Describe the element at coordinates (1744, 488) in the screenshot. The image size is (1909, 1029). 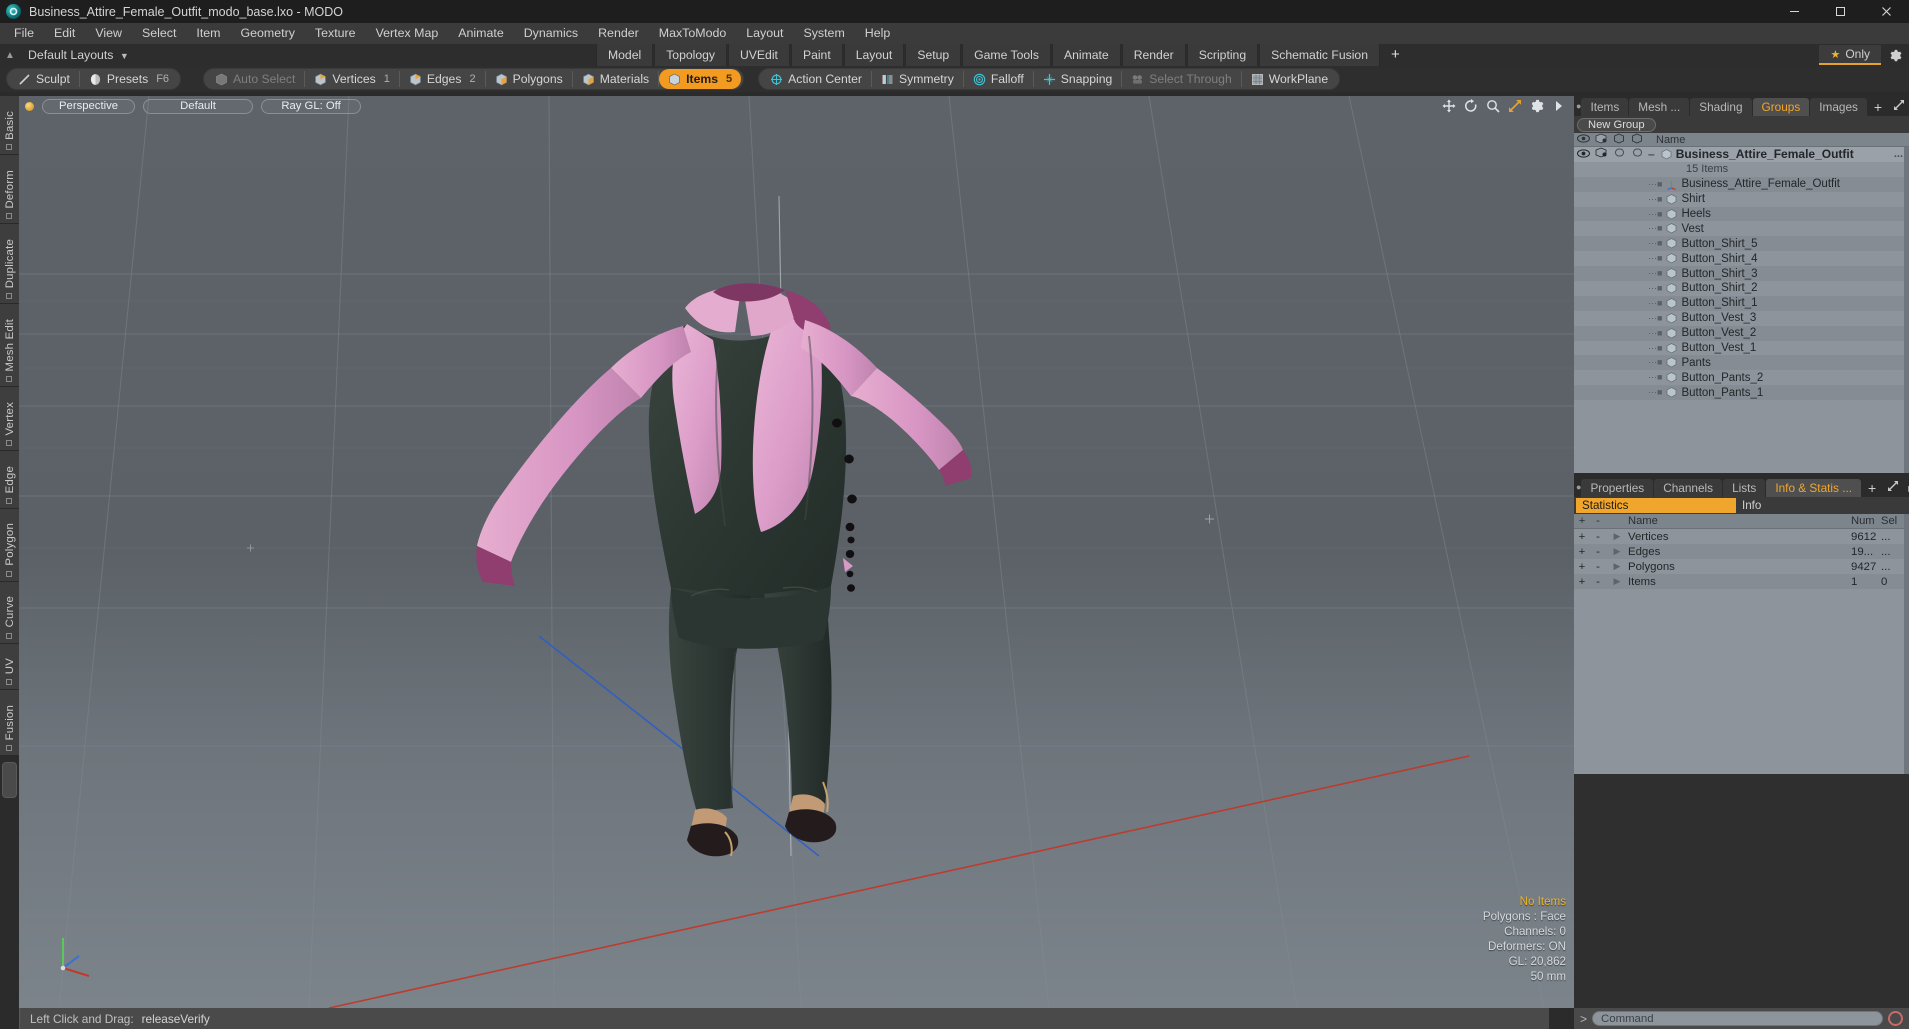
I see `tab-lists: Lists` at that location.